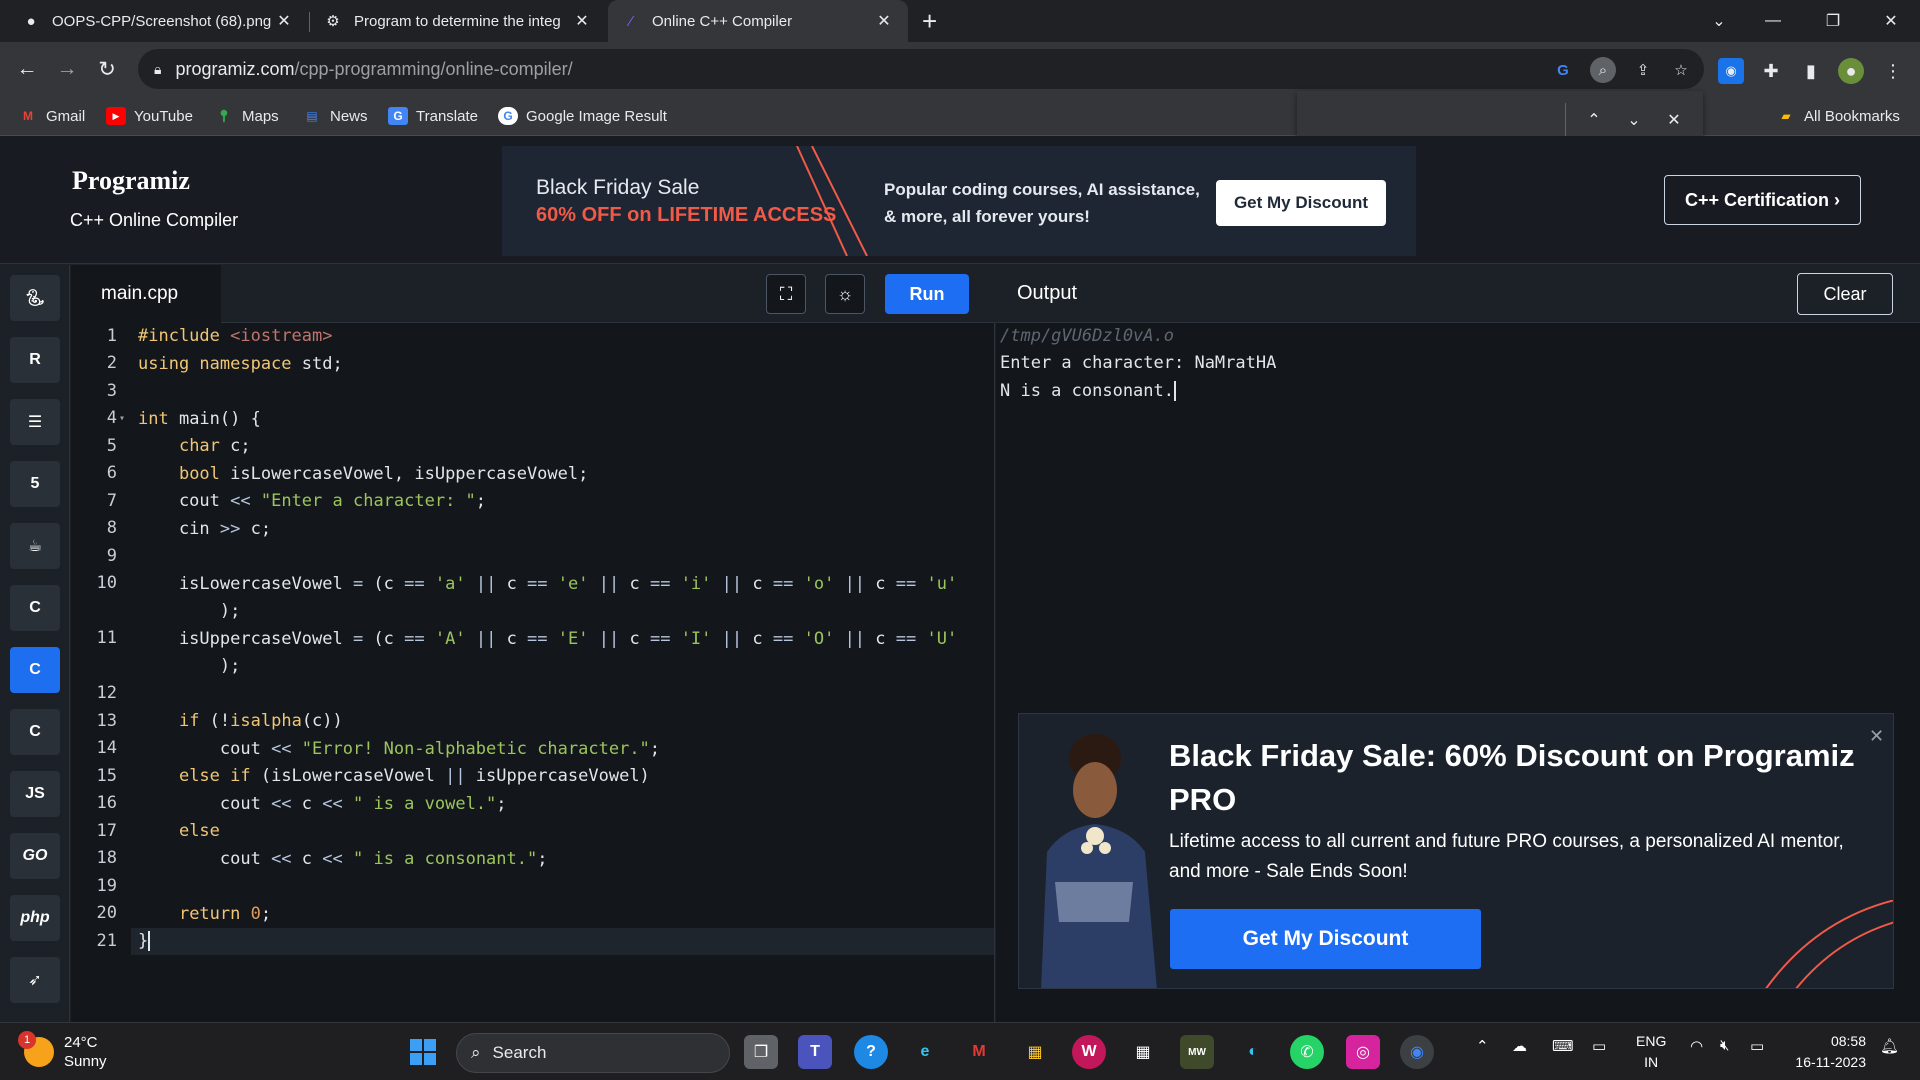 The image size is (1920, 1080). What do you see at coordinates (1519, 1046) in the screenshot?
I see `onedrive-cloud-icon: ☁︎` at bounding box center [1519, 1046].